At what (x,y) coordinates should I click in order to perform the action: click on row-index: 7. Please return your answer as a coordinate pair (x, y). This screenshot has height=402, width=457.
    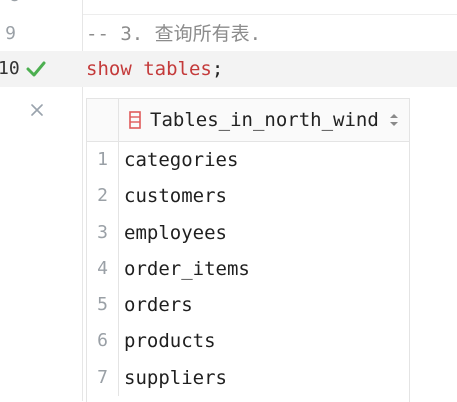
    Looking at the image, I should click on (103, 378).